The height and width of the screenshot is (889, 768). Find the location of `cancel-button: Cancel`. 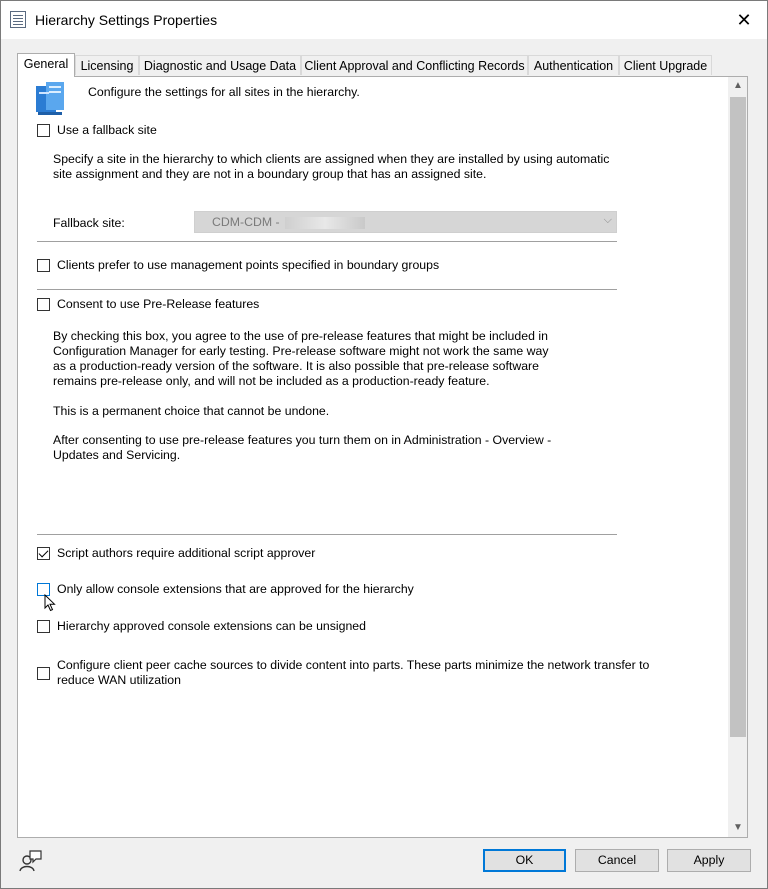

cancel-button: Cancel is located at coordinates (617, 860).